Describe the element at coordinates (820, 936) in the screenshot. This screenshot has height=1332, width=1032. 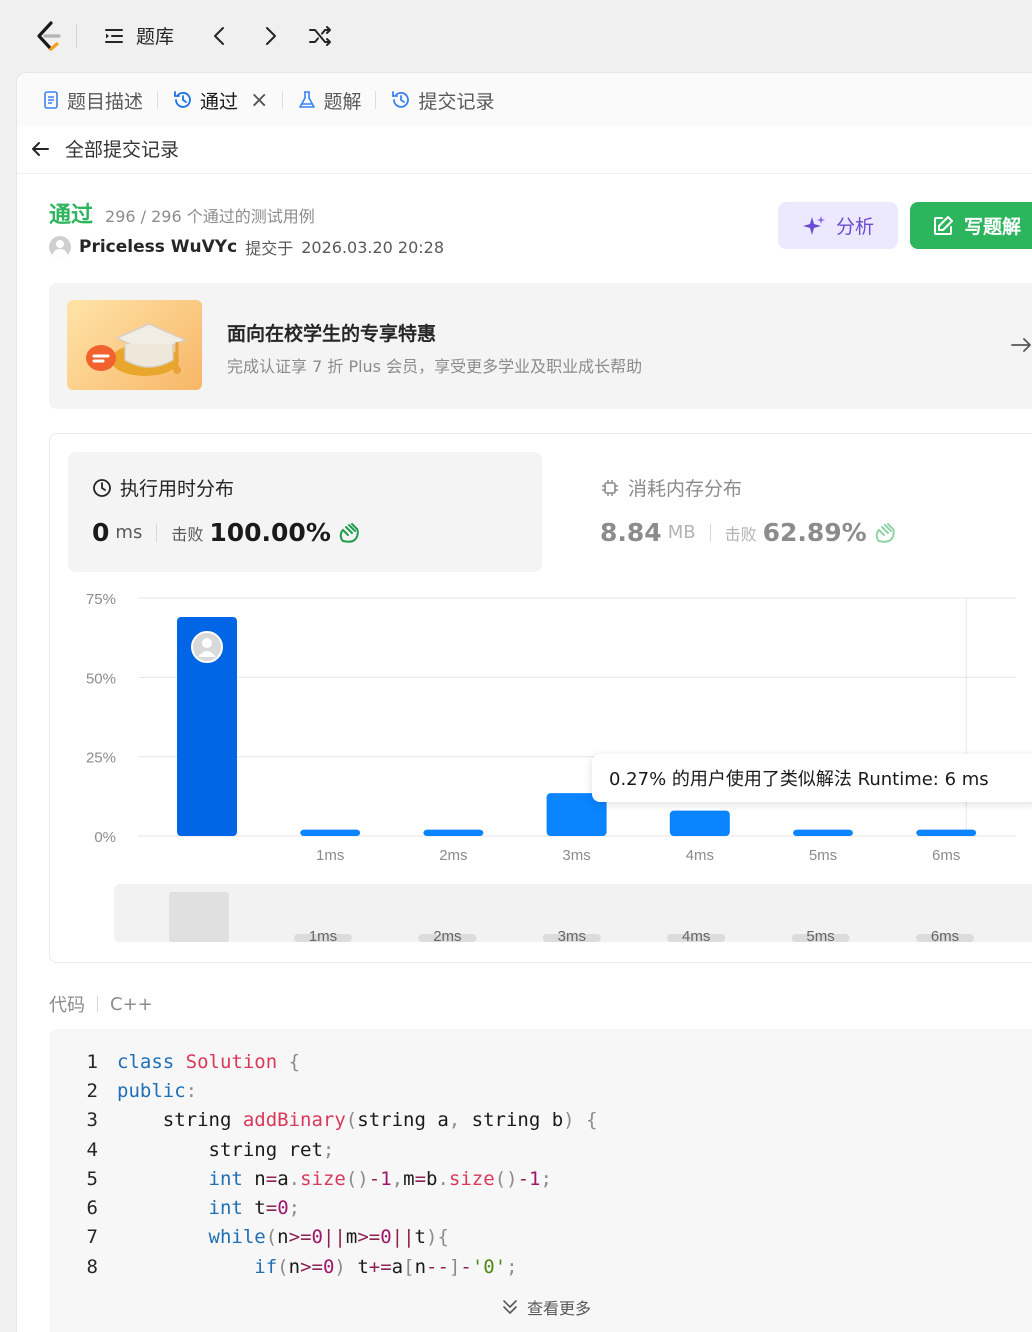
I see `range-tick-label: 5ms` at that location.